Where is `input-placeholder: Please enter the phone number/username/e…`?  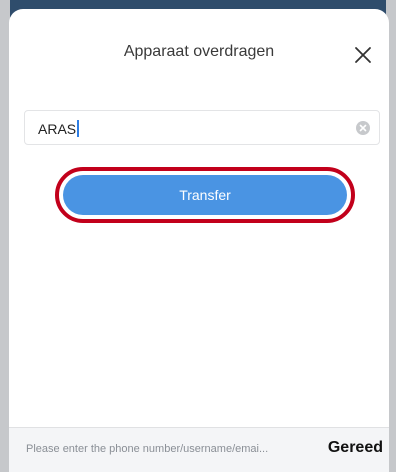
input-placeholder: Please enter the phone number/username/e… is located at coordinates (147, 449).